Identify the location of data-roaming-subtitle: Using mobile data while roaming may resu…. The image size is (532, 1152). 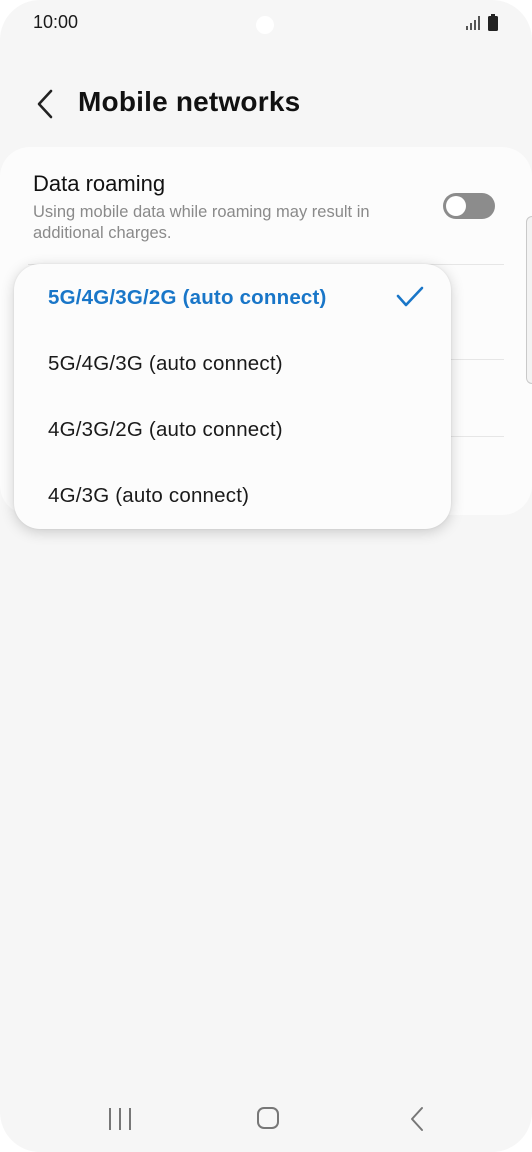
(201, 222).